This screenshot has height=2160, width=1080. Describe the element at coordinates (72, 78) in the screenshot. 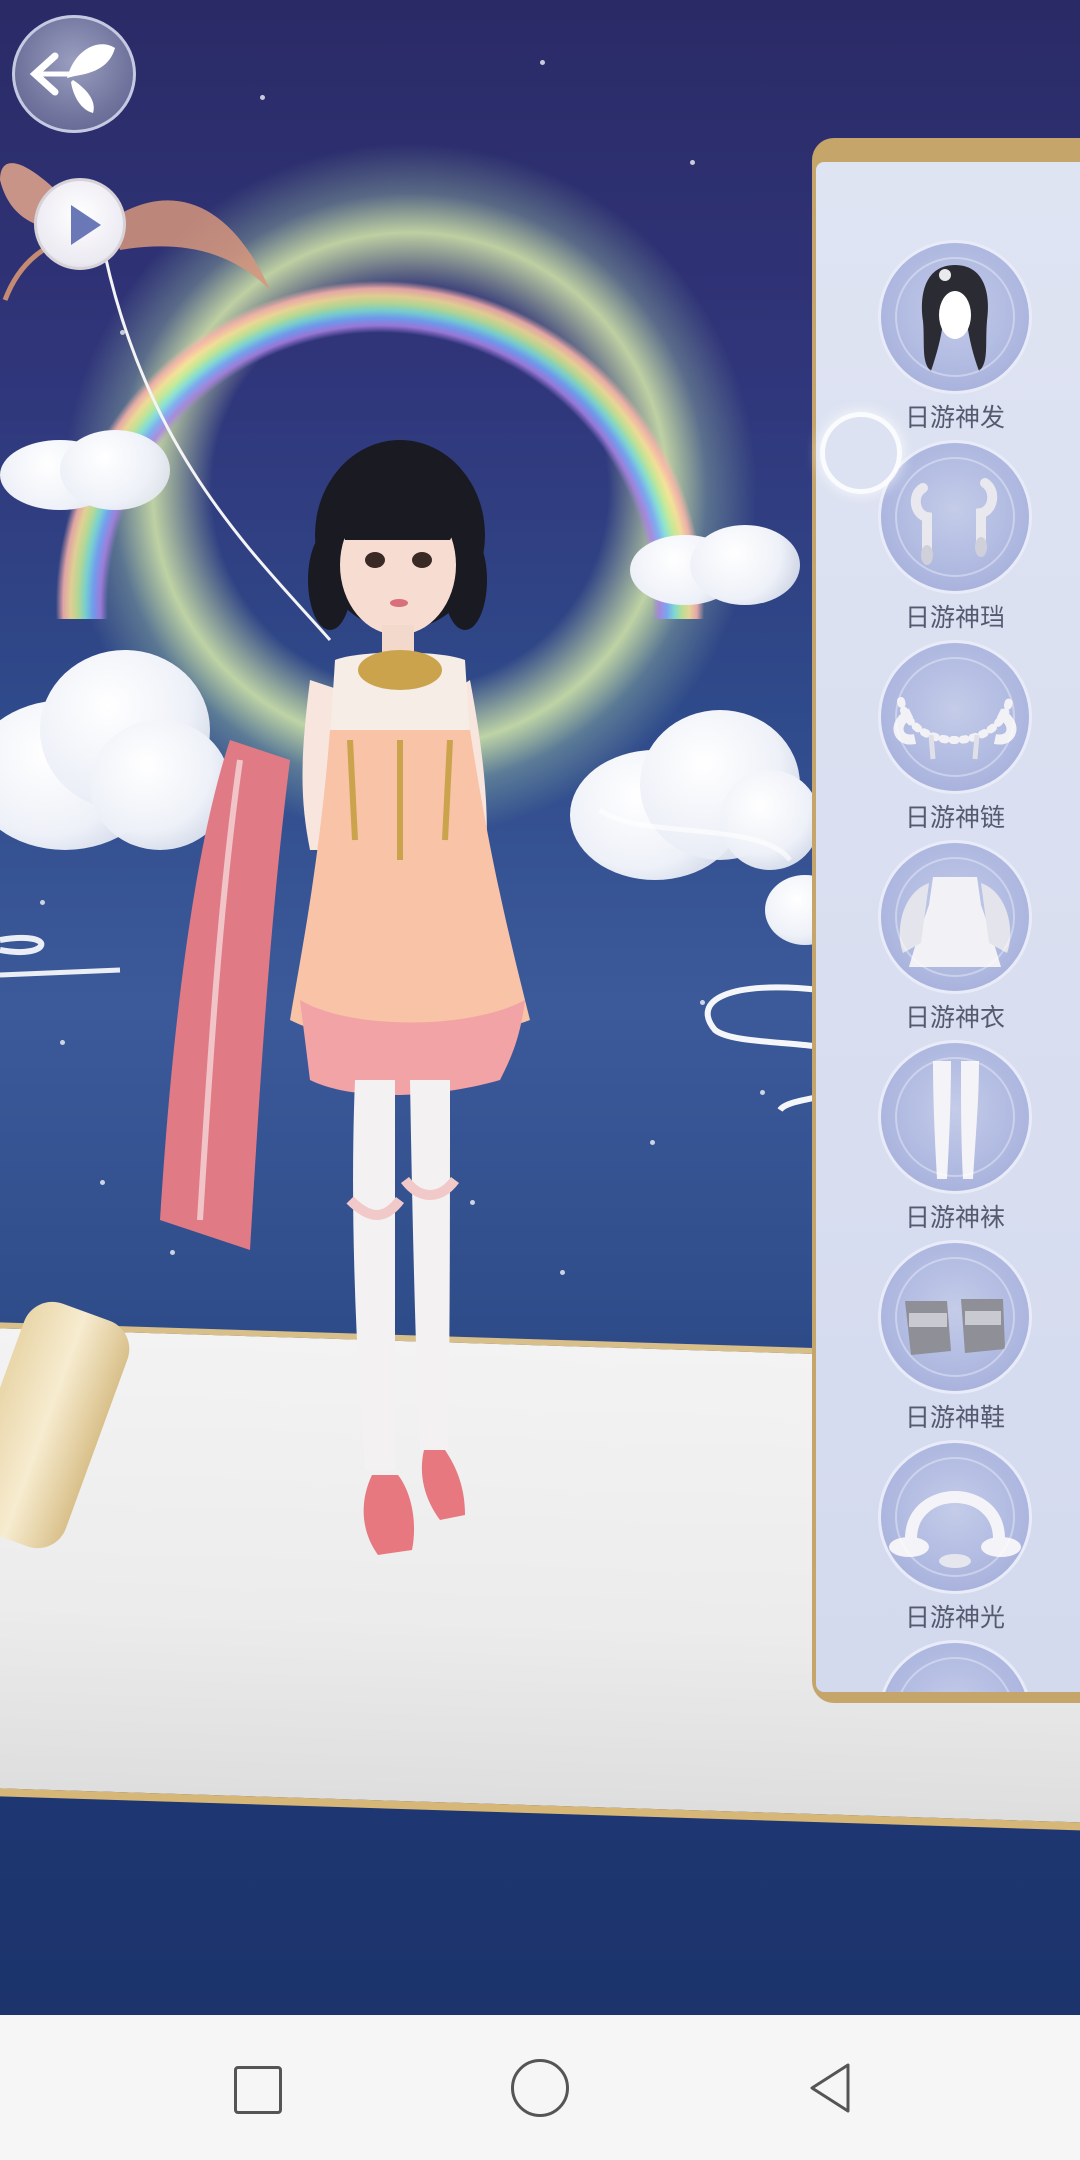

I see `butterfly-back-icon` at that location.